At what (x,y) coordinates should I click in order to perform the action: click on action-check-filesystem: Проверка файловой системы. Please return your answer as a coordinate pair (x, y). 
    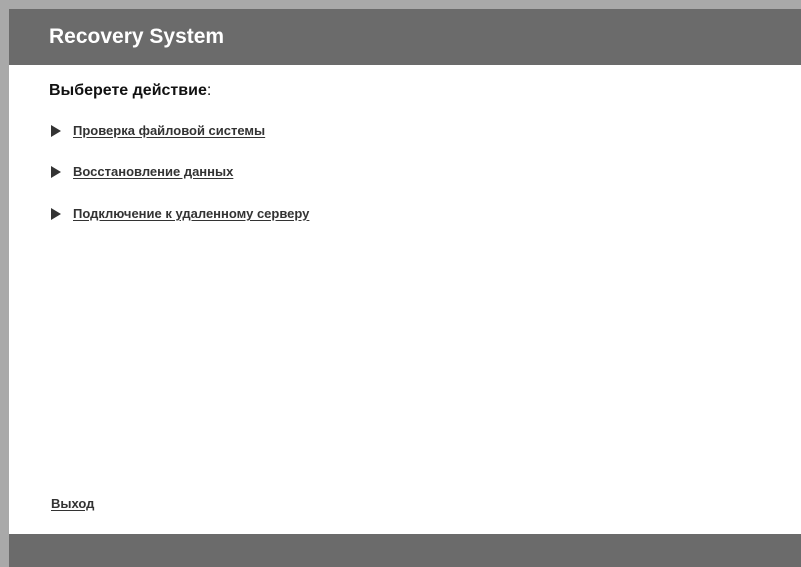
    Looking at the image, I should click on (158, 131).